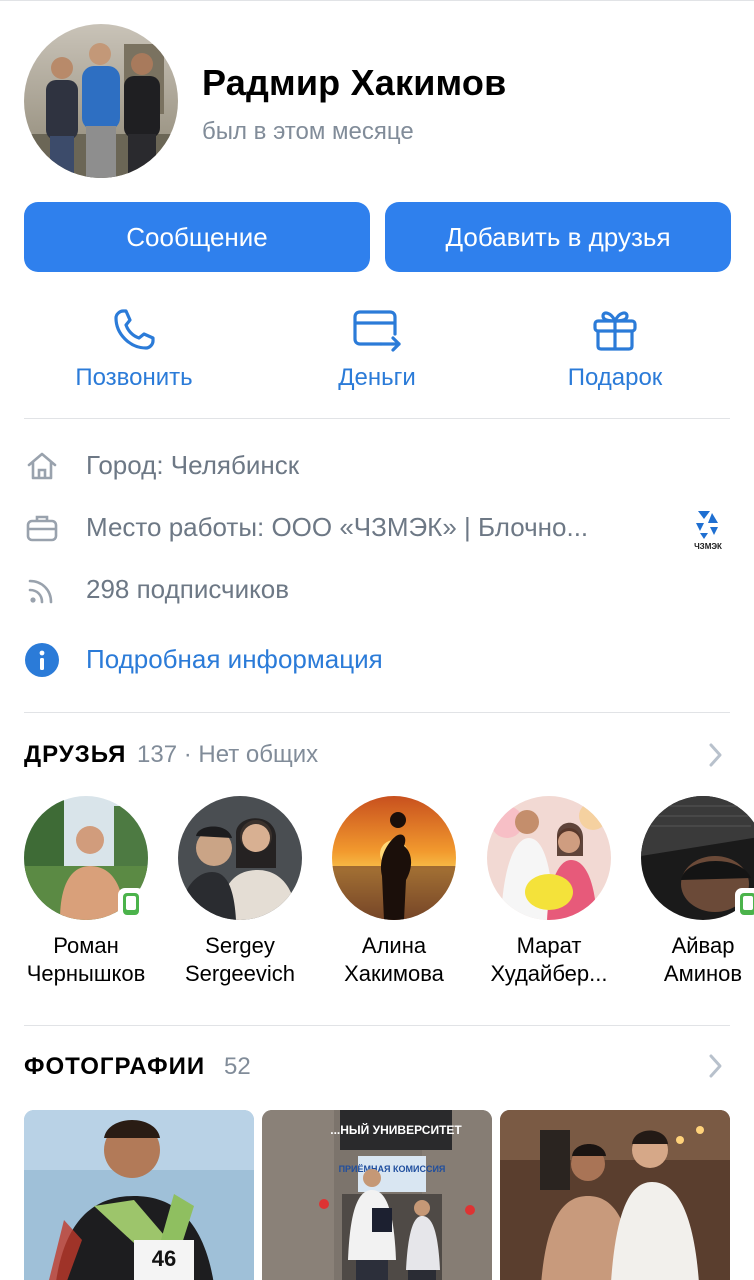 This screenshot has height=1280, width=754. Describe the element at coordinates (697, 896) in the screenshot. I see `friend-item: Айвар Аминов` at that location.